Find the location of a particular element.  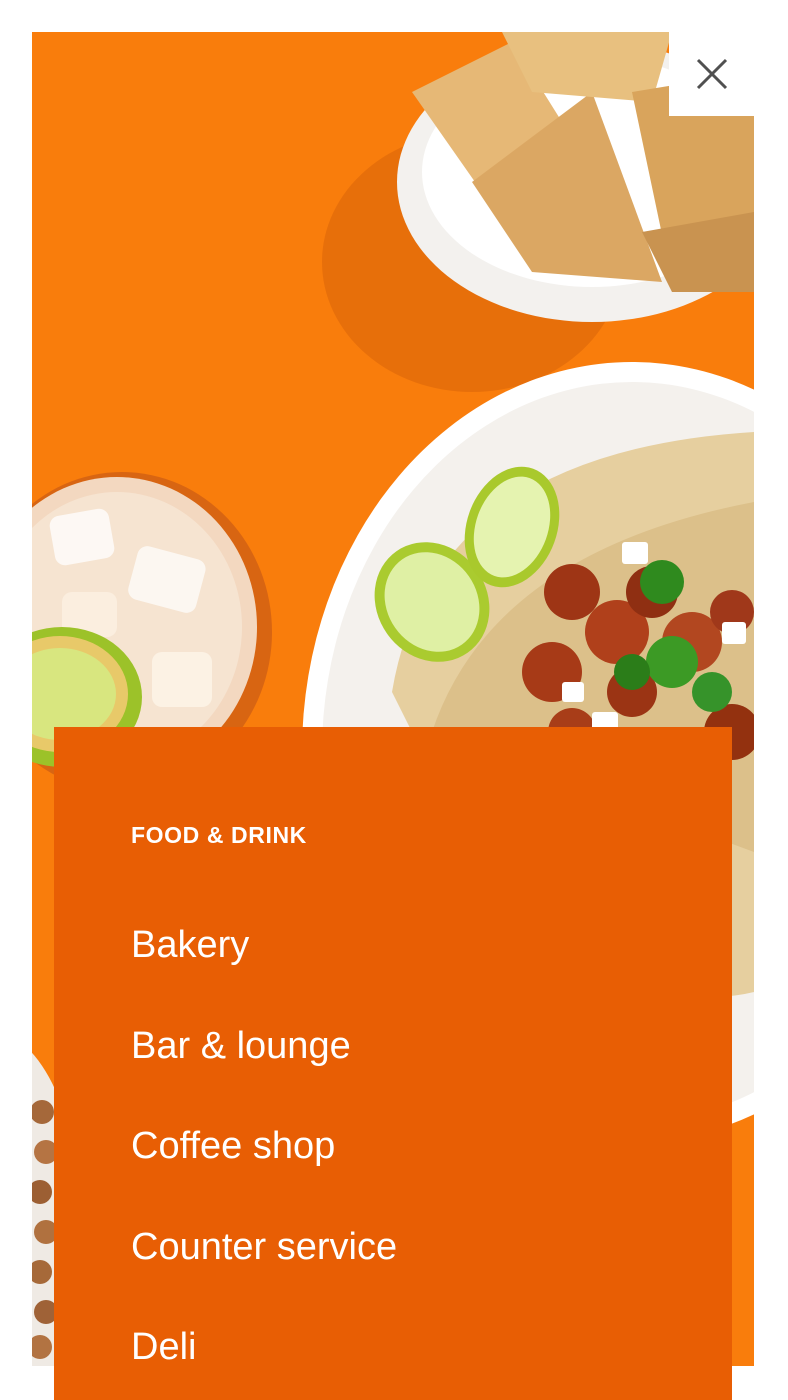

menu-item-bar-lounge: Bar & lounge is located at coordinates (264, 1071).